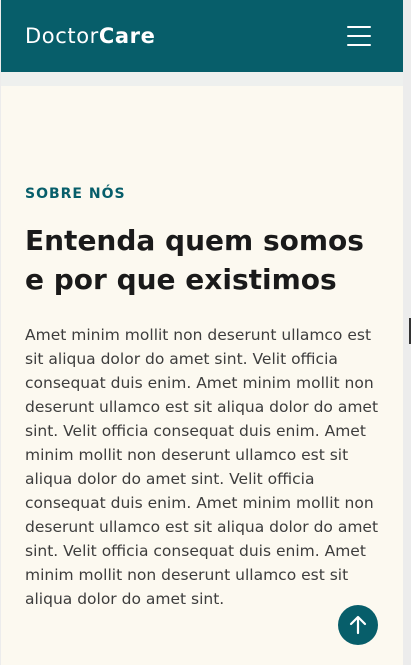 The height and width of the screenshot is (665, 411). Describe the element at coordinates (127, 36) in the screenshot. I see `logo-care: Care` at that location.